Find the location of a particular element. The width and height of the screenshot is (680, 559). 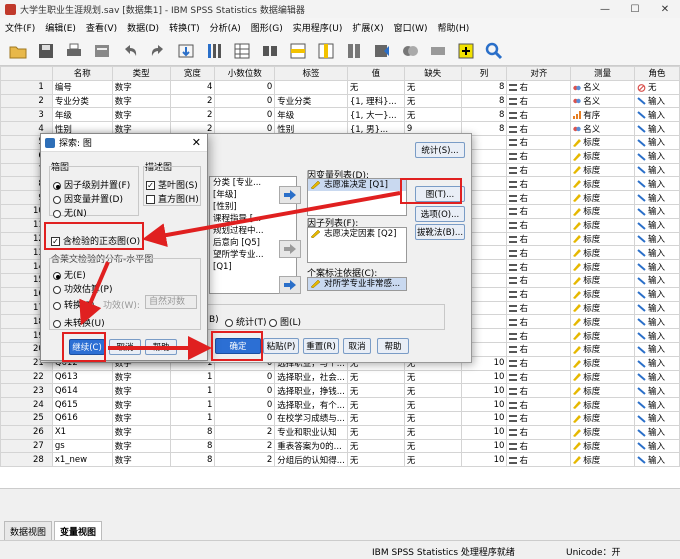

row-number-cell: 28 is located at coordinates (26, 460).